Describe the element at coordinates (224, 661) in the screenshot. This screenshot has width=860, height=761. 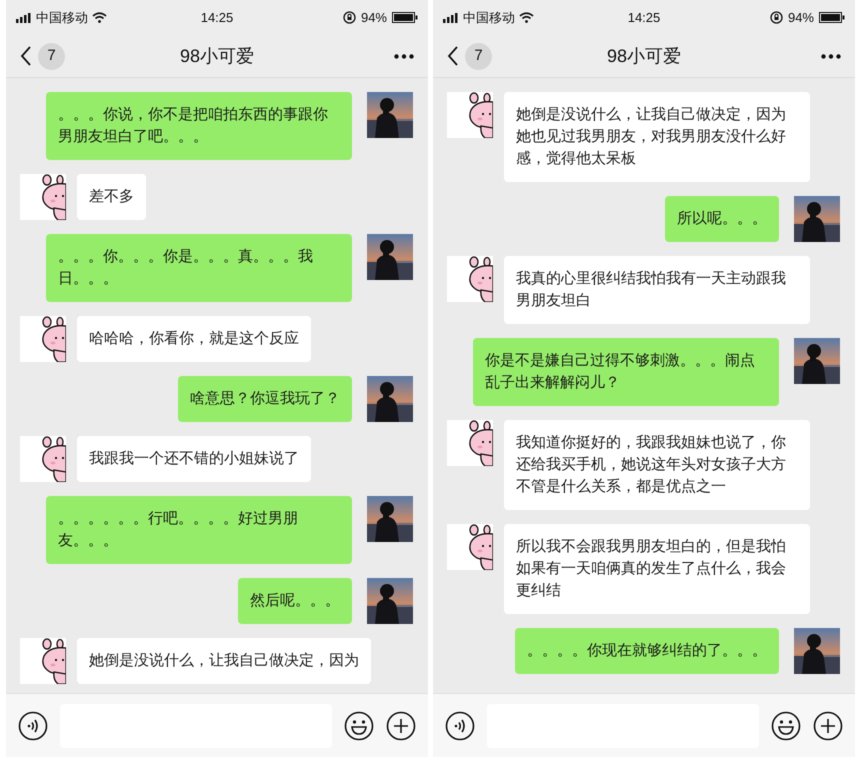
I see `message-bubble: 她倒是没说什么，让我自己做决定，因为` at that location.